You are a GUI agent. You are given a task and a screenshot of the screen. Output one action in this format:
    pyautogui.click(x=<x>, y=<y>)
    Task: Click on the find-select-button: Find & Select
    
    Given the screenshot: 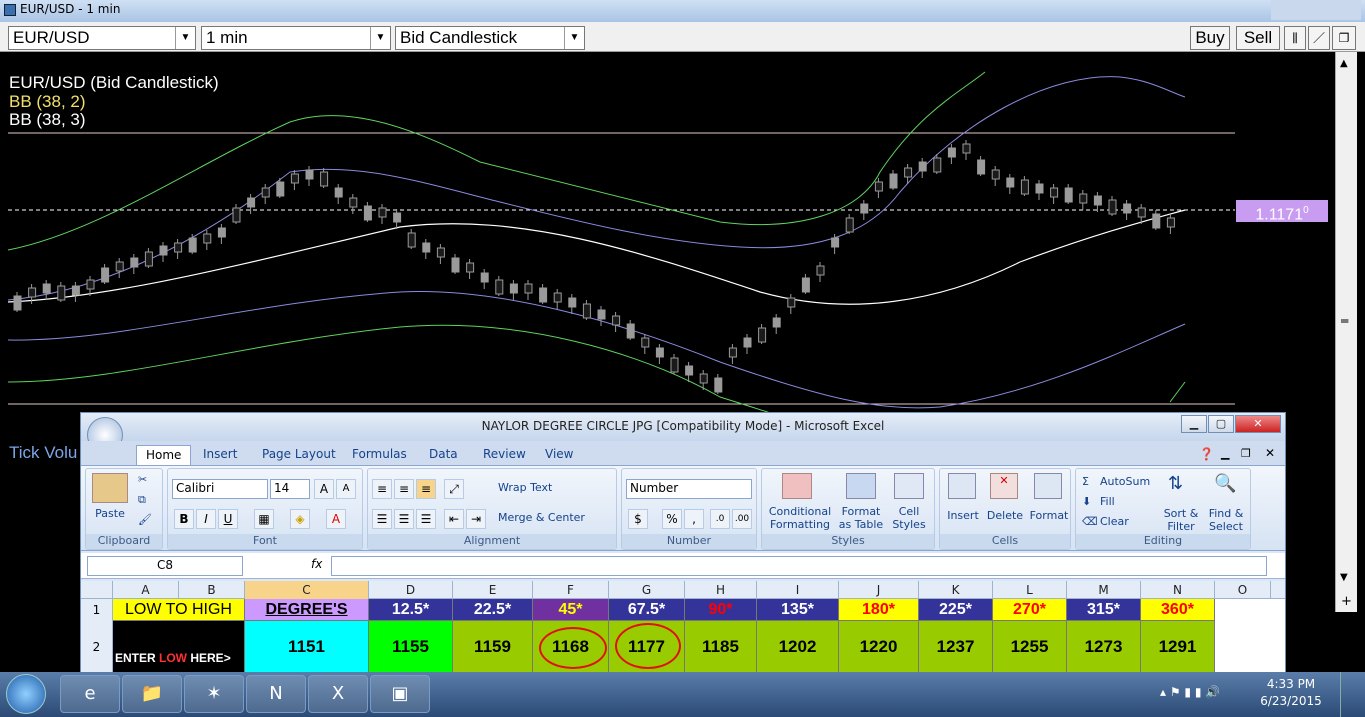 What is the action you would take?
    pyautogui.click(x=1226, y=520)
    